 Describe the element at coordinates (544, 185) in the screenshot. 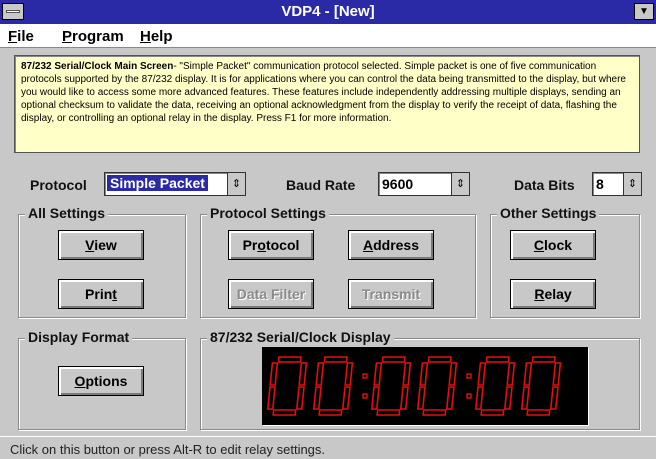

I see `data-bits-label: Data Bits` at that location.